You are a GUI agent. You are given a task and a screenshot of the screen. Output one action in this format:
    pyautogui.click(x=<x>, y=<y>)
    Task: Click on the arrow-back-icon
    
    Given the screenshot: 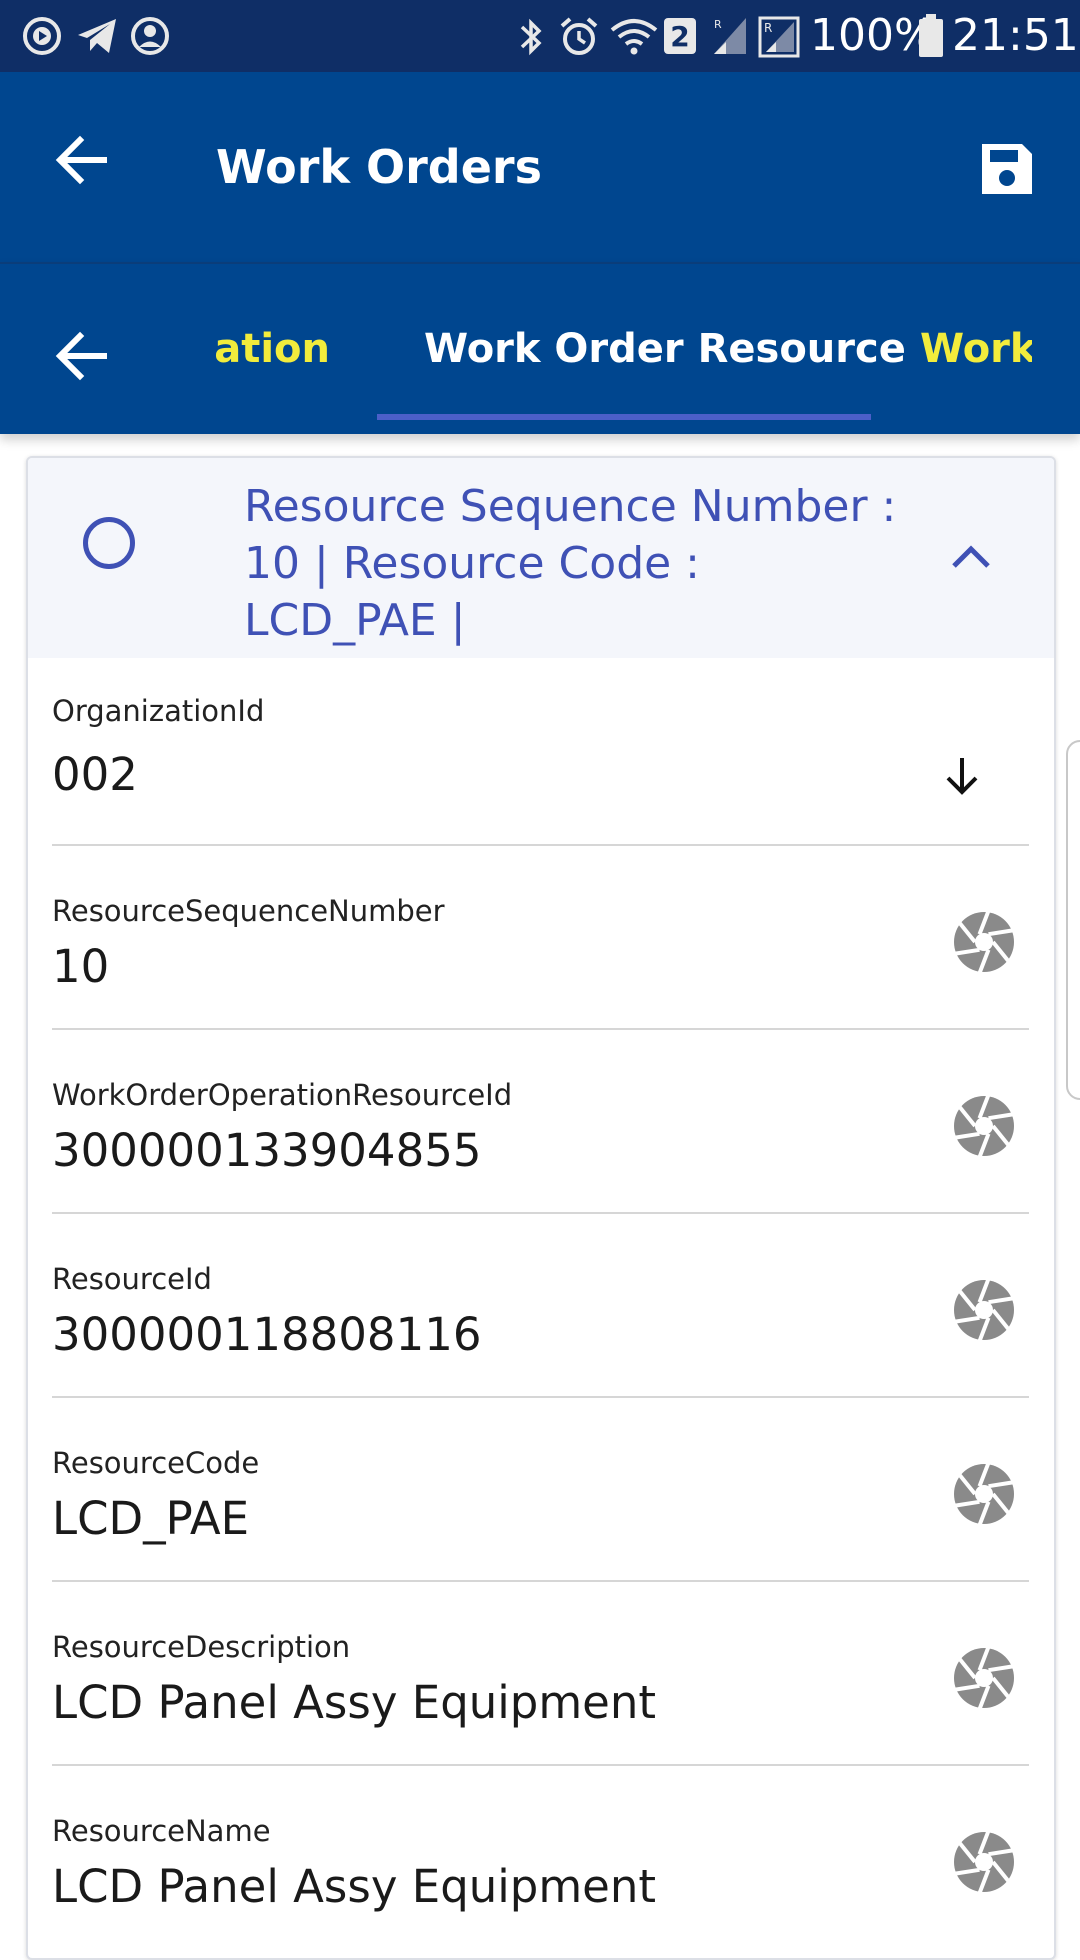 What is the action you would take?
    pyautogui.click(x=82, y=160)
    